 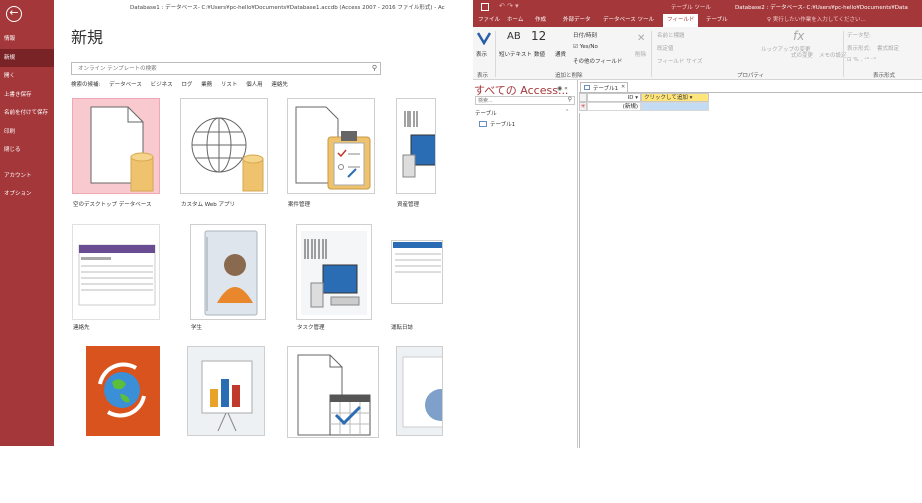 What do you see at coordinates (125, 85) in the screenshot?
I see `suggested-link: データベース` at bounding box center [125, 85].